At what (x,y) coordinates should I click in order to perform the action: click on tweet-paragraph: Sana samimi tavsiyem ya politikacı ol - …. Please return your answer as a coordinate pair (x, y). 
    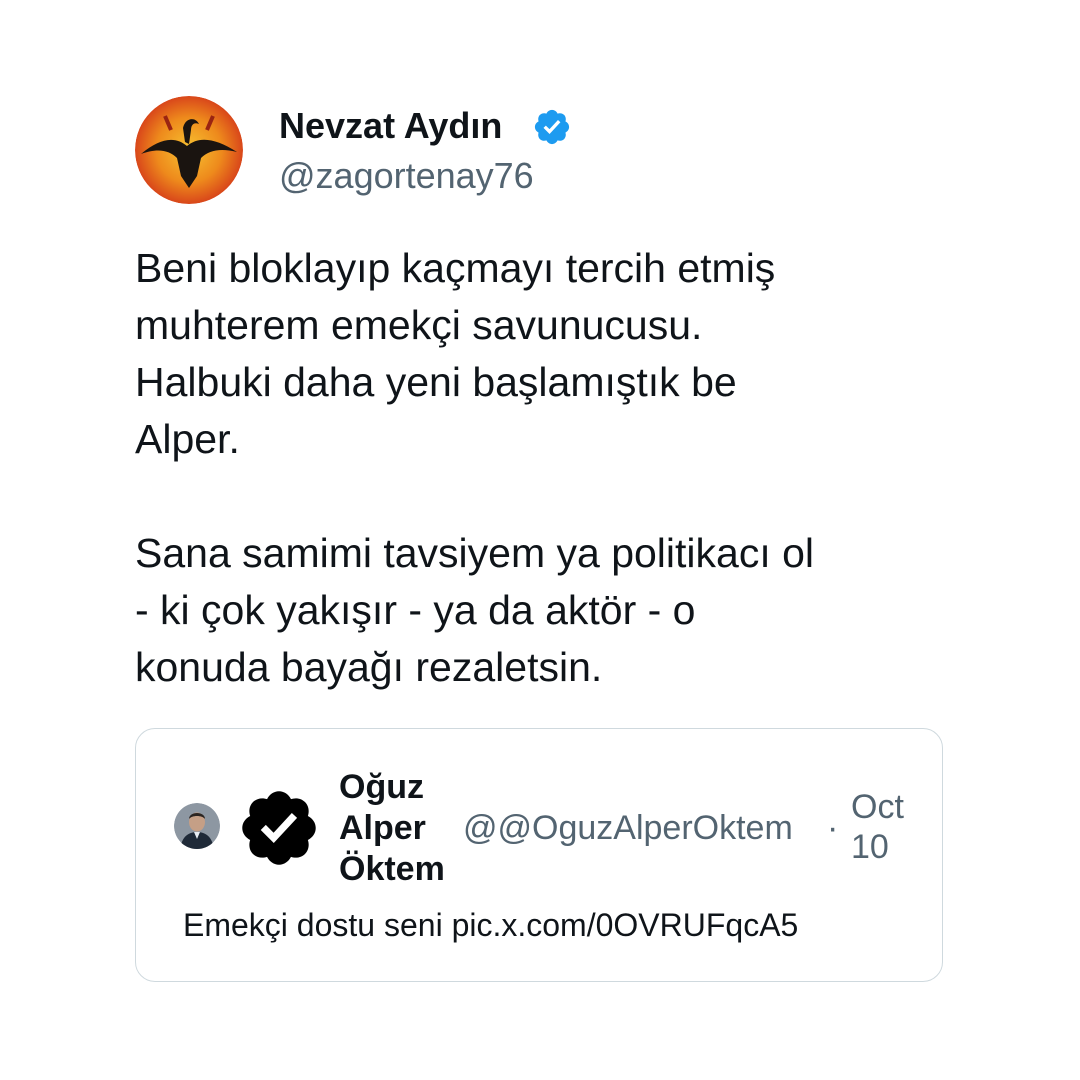
    Looking at the image, I should click on (475, 610).